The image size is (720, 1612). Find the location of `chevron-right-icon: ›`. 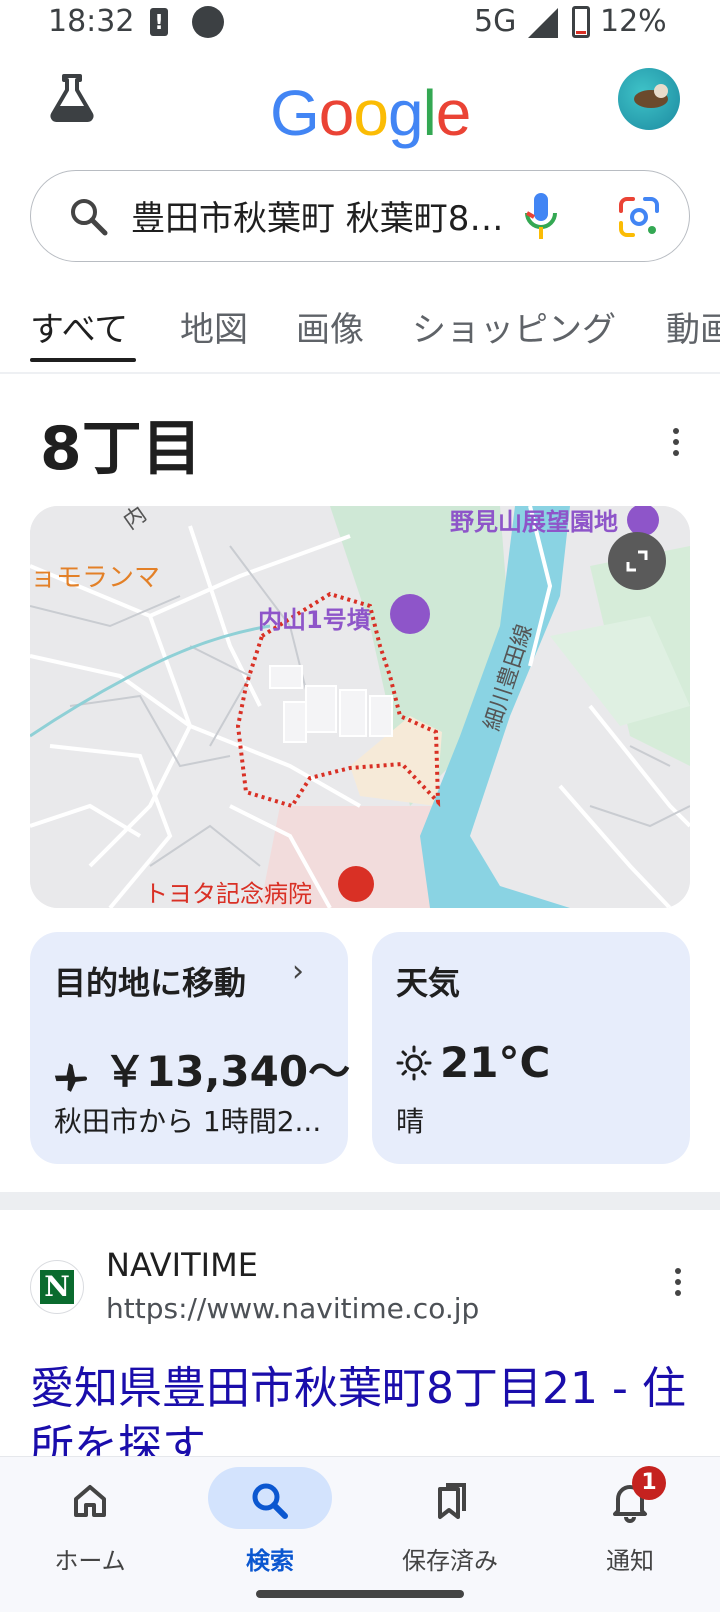

chevron-right-icon: › is located at coordinates (298, 971).